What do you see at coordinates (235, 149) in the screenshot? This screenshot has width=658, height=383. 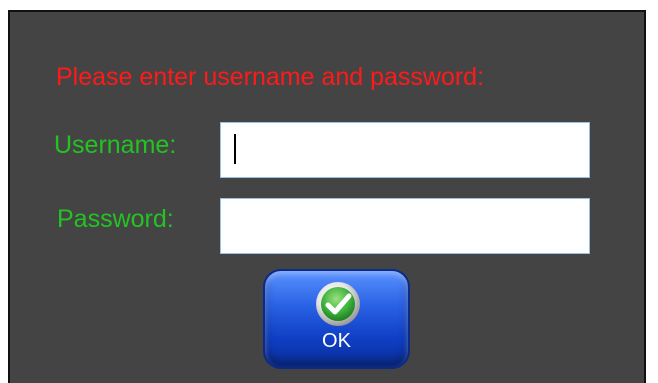 I see `text-cursor` at bounding box center [235, 149].